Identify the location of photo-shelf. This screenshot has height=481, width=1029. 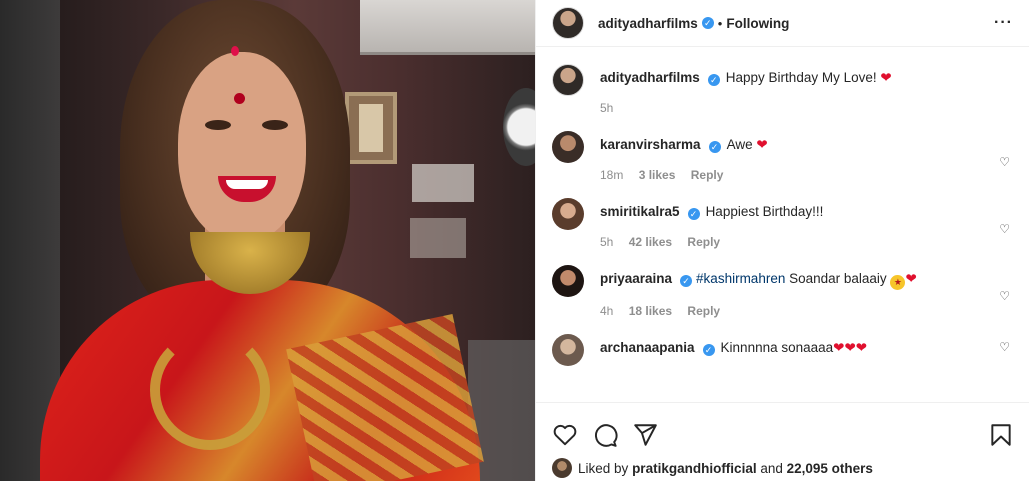
(443, 183).